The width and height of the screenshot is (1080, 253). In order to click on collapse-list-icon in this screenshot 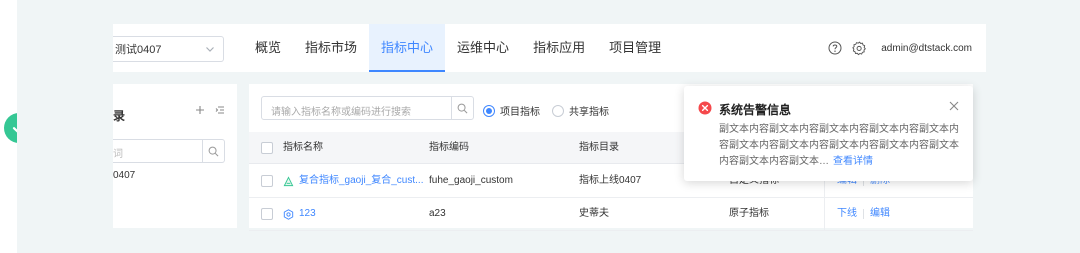, I will do `click(220, 110)`.